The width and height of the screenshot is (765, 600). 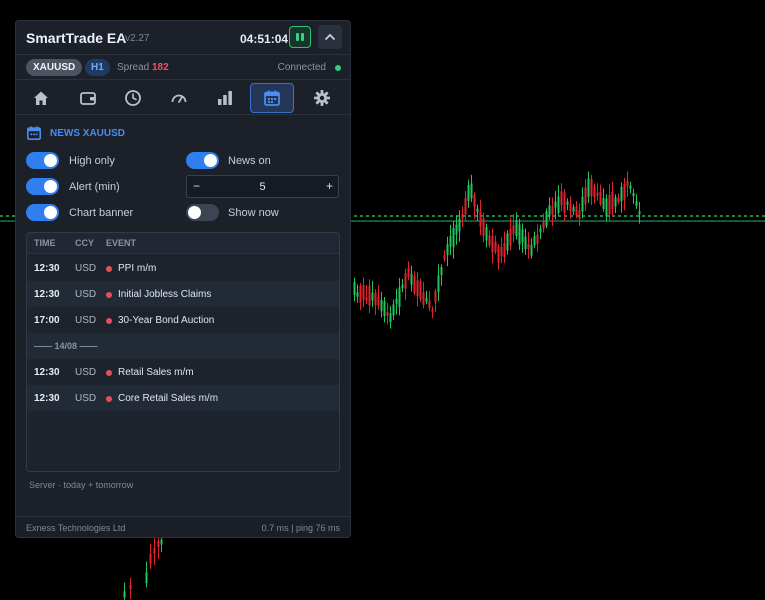 I want to click on tab-news, so click(x=272, y=98).